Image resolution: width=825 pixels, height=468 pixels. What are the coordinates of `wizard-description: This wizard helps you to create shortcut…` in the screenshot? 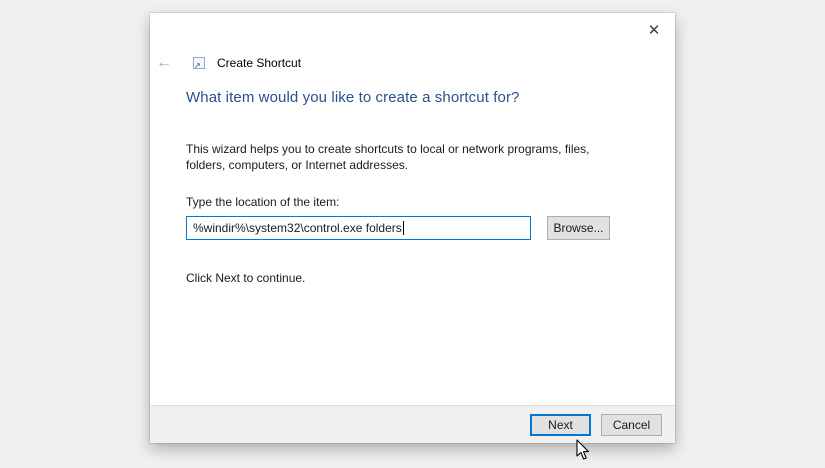 It's located at (388, 157).